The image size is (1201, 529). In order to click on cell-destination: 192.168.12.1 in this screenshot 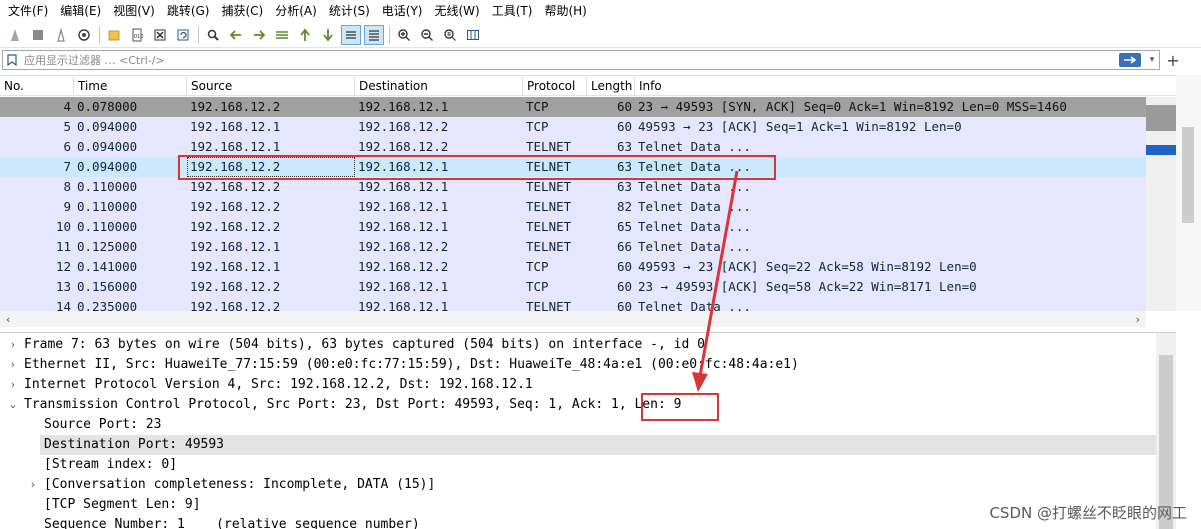, I will do `click(403, 186)`.